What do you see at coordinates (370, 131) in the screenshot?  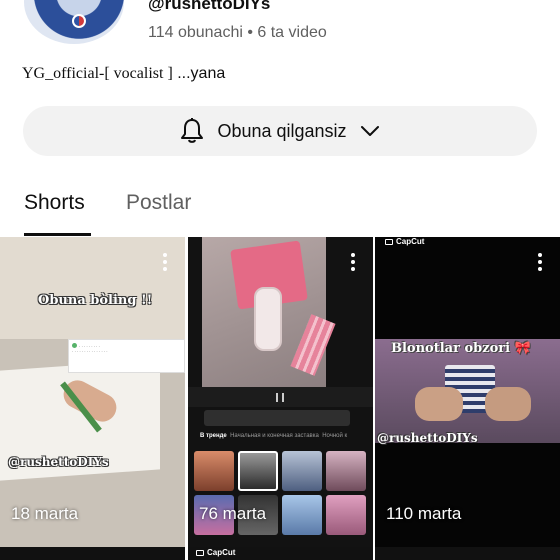 I see `chevron-down-icon` at bounding box center [370, 131].